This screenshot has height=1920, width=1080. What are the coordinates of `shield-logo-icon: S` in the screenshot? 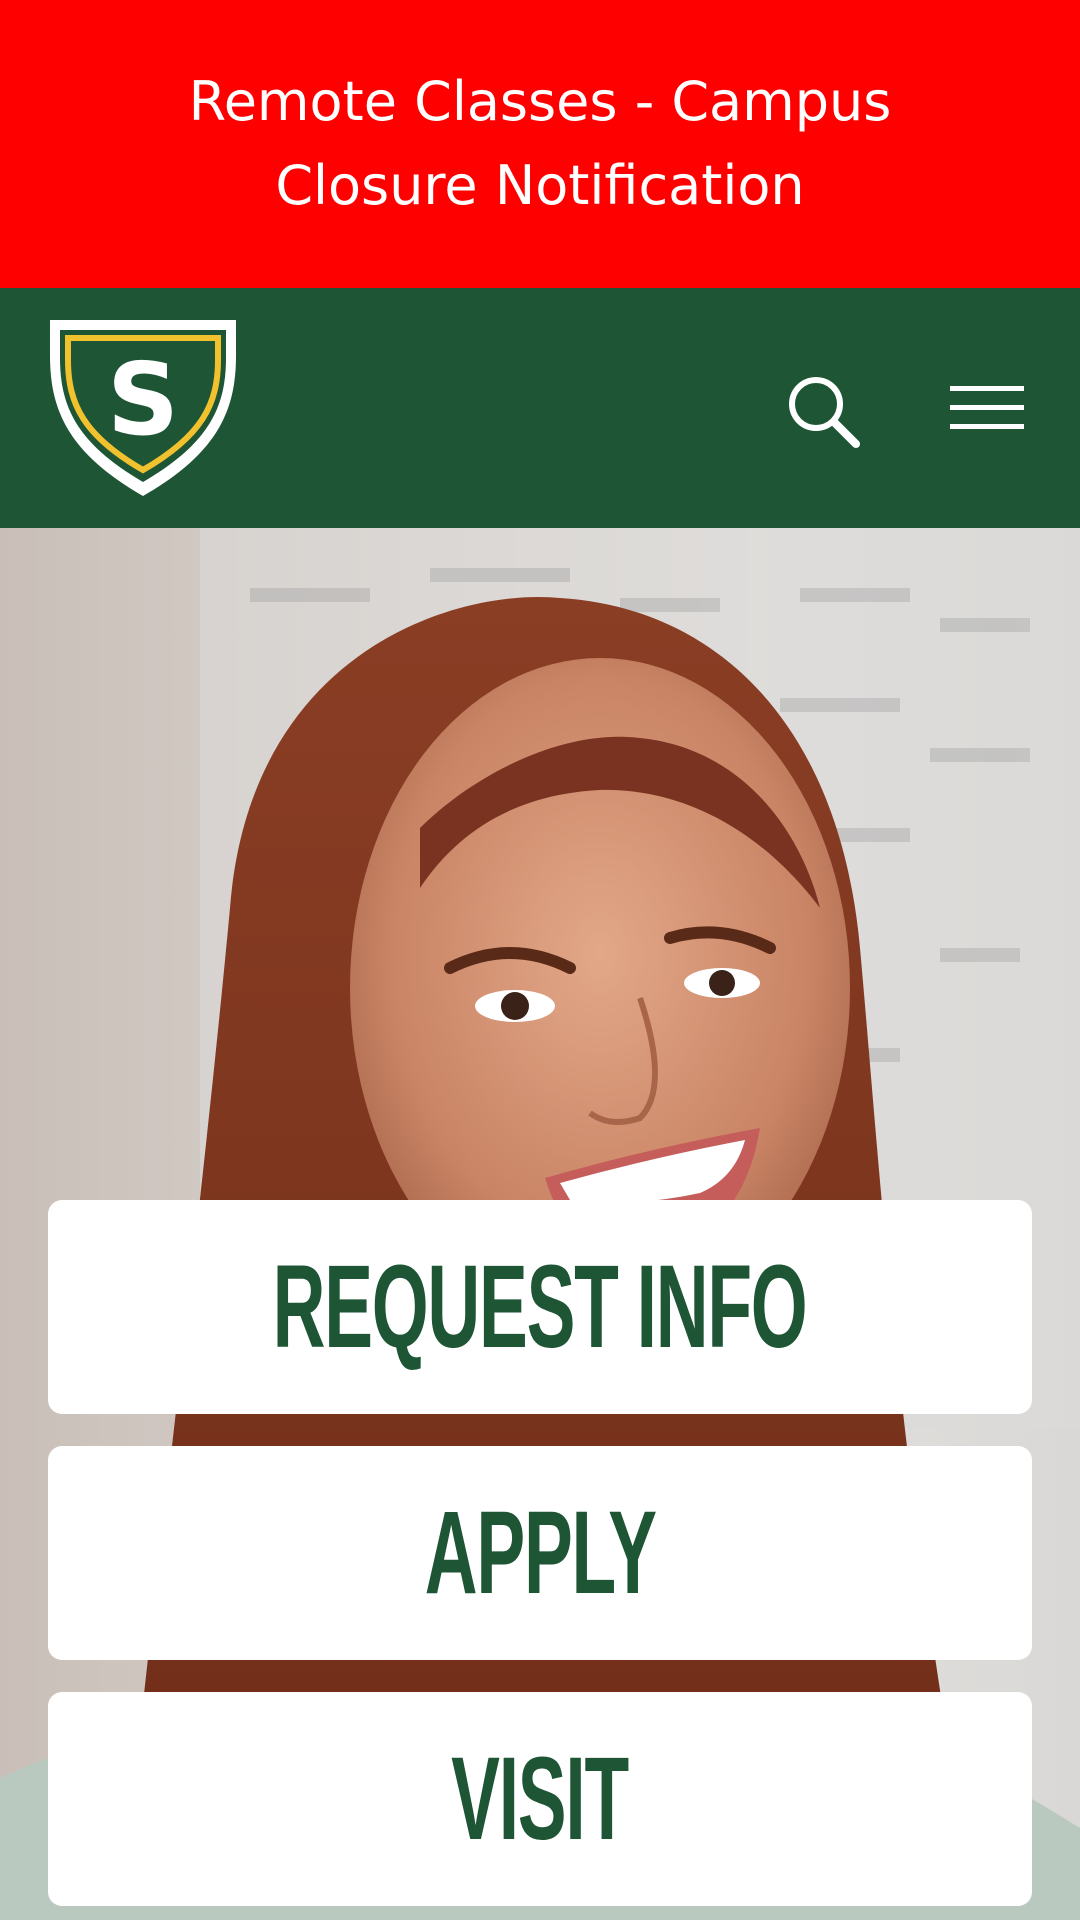 It's located at (143, 408).